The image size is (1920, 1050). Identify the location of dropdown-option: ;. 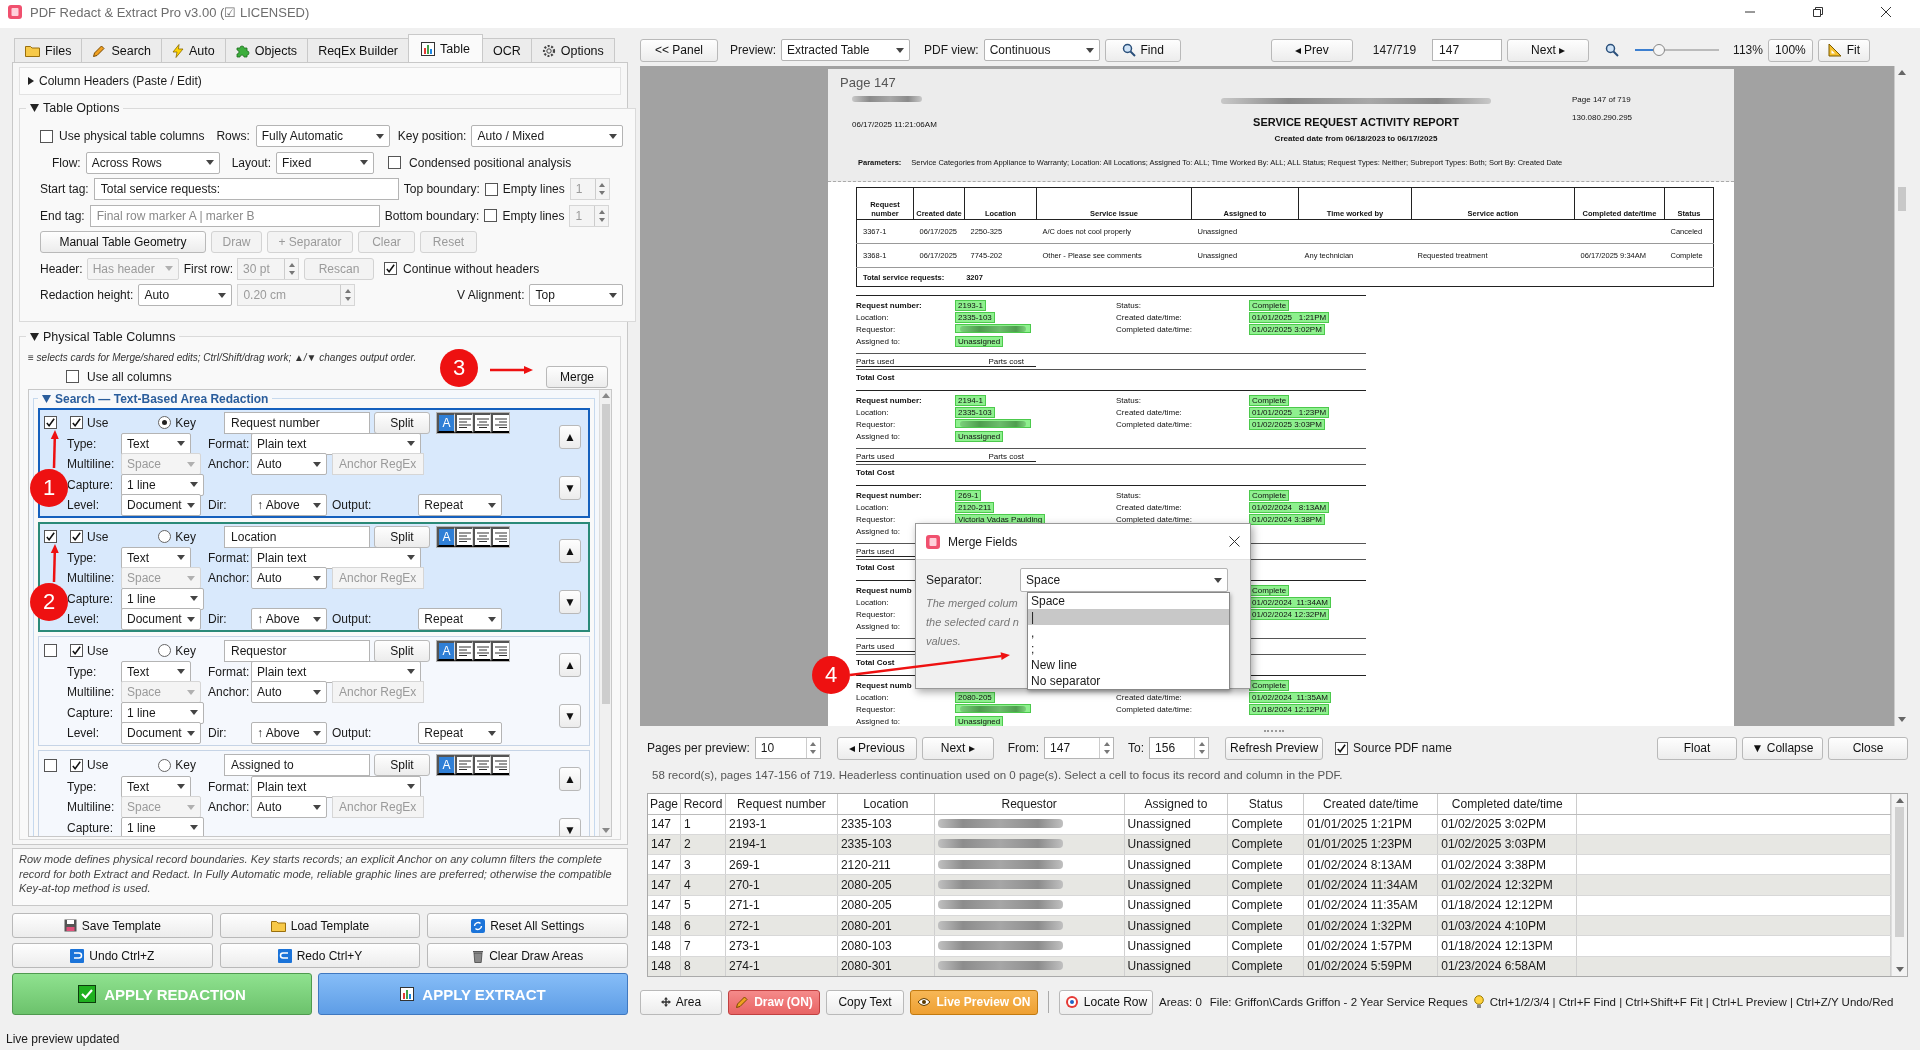
(1128, 649).